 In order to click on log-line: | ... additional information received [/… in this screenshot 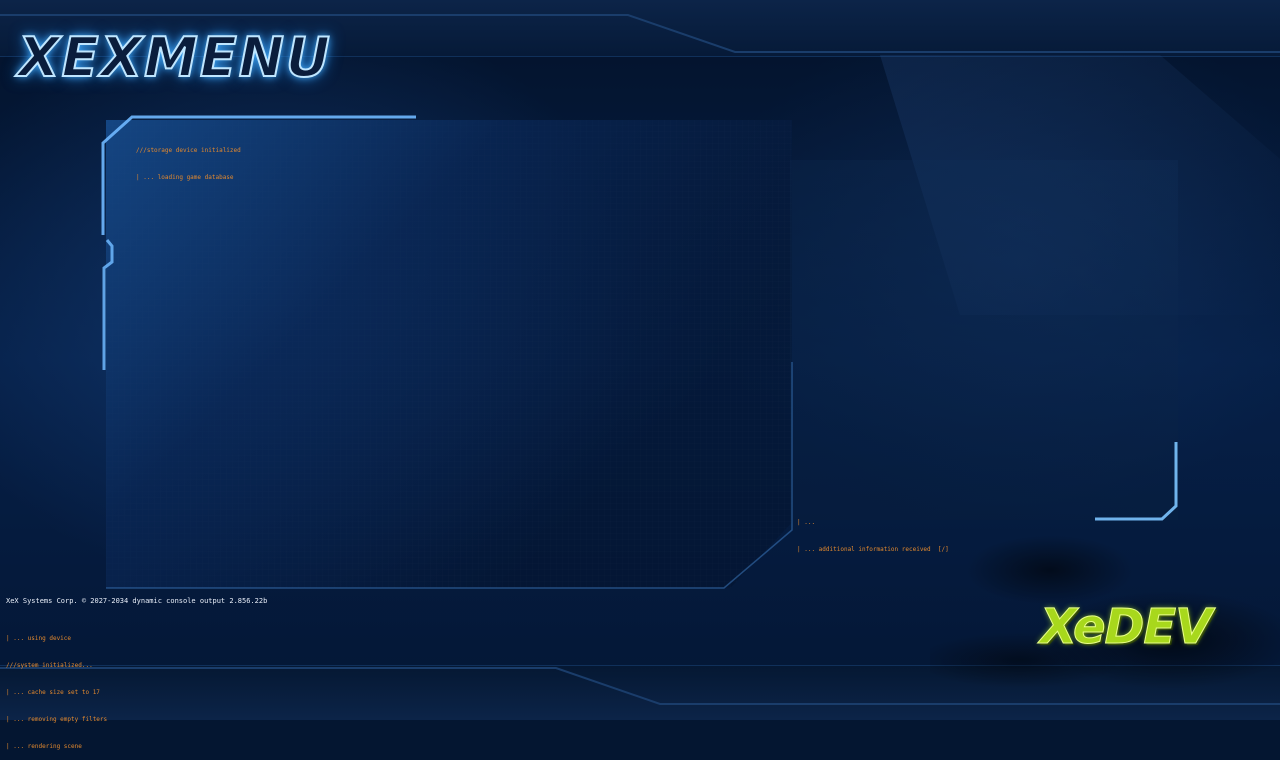, I will do `click(873, 549)`.